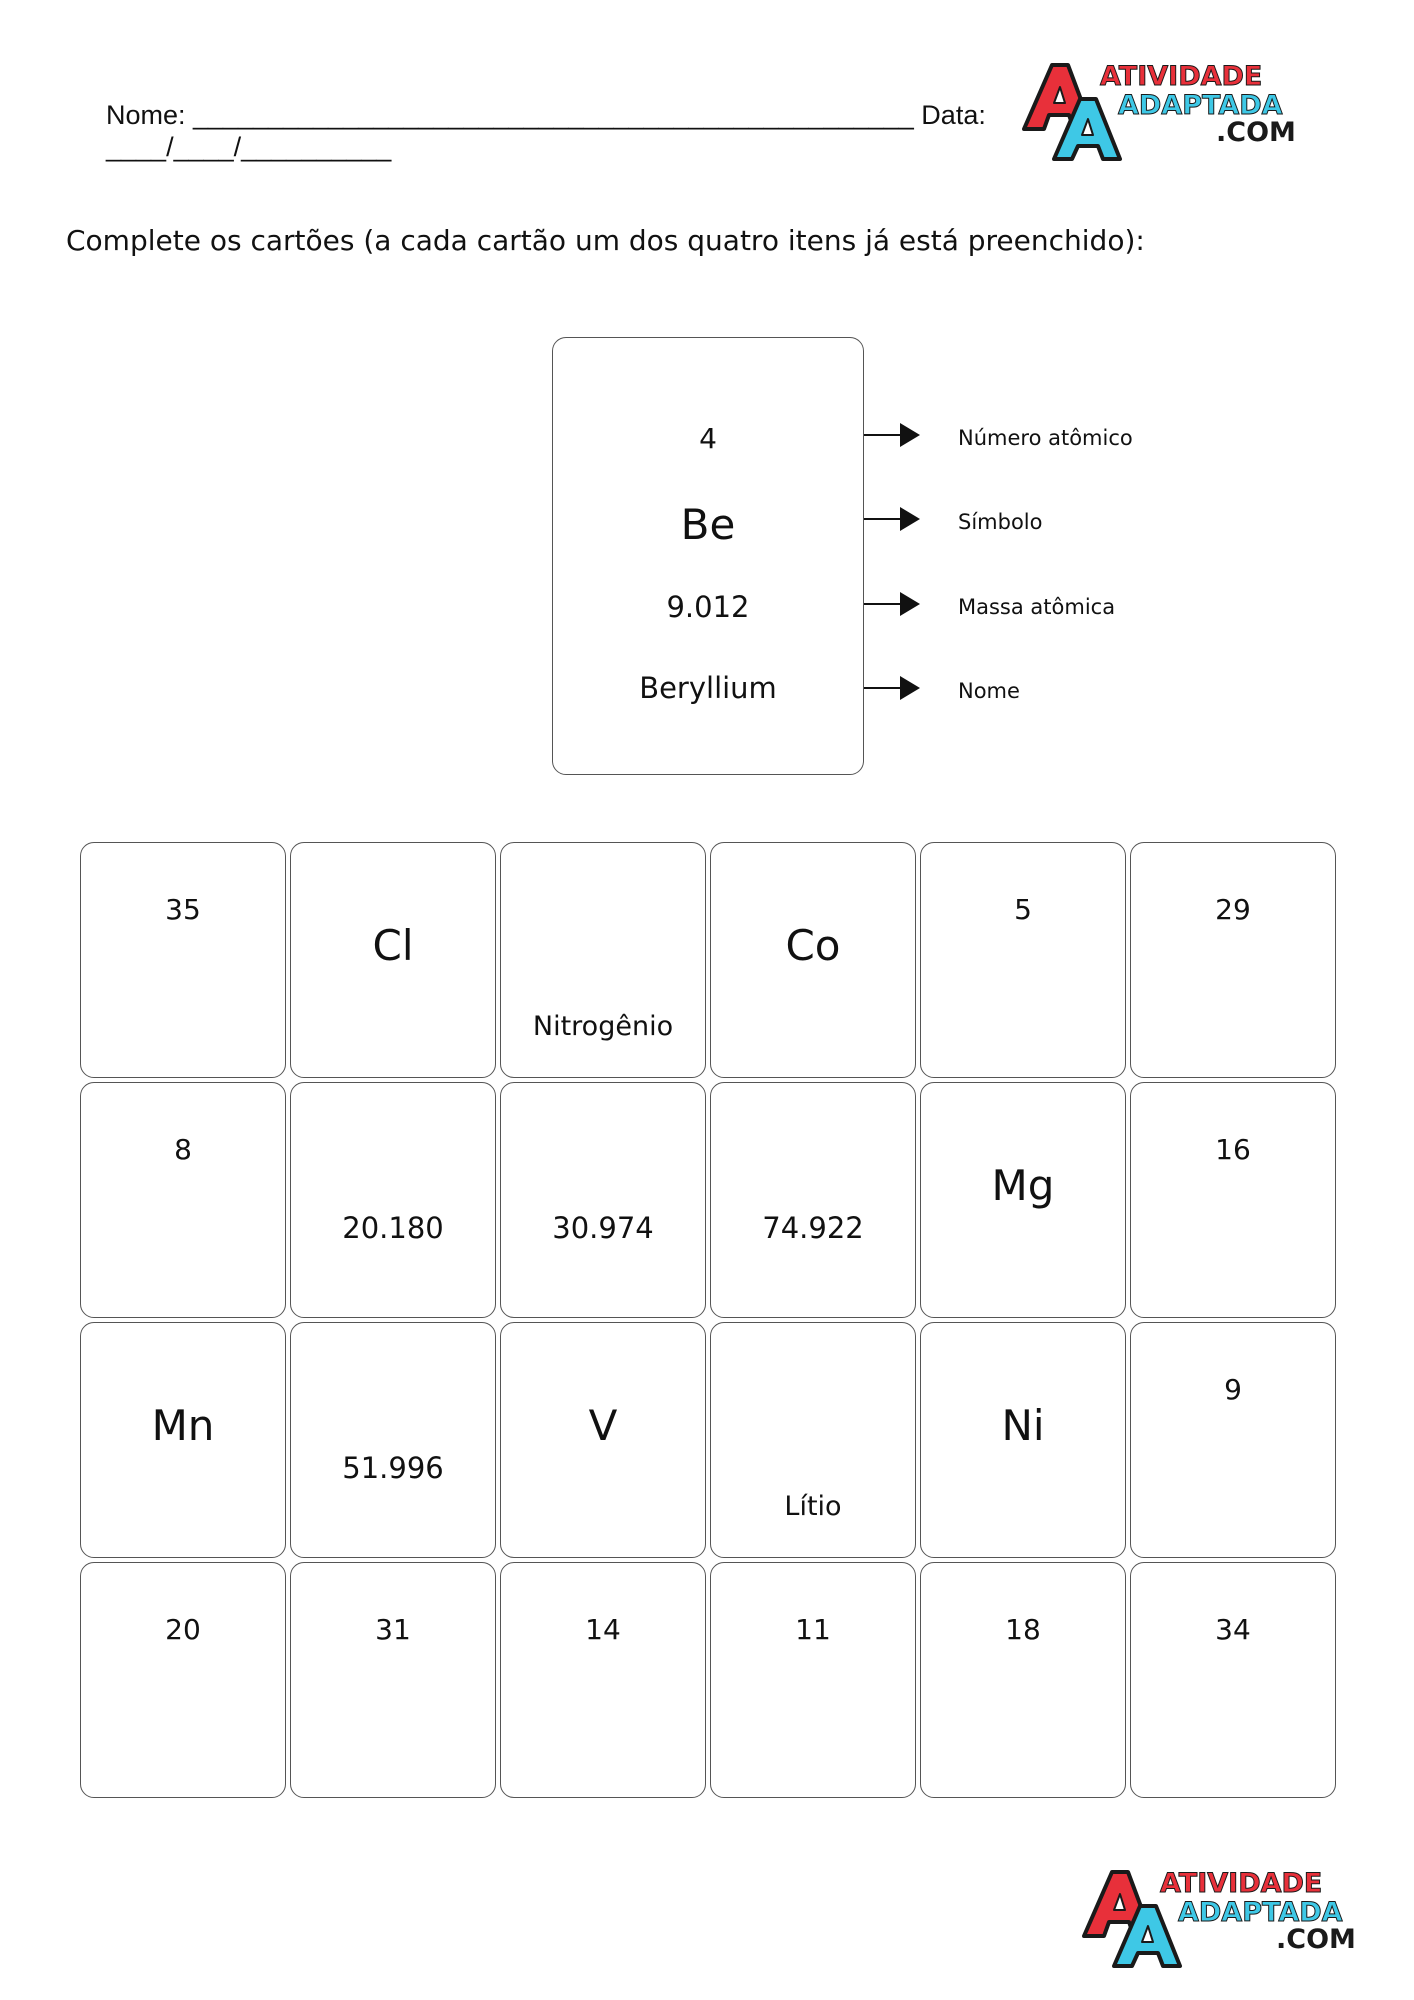  Describe the element at coordinates (393, 1468) in the screenshot. I see `card-atomic-mass: 51.996` at that location.